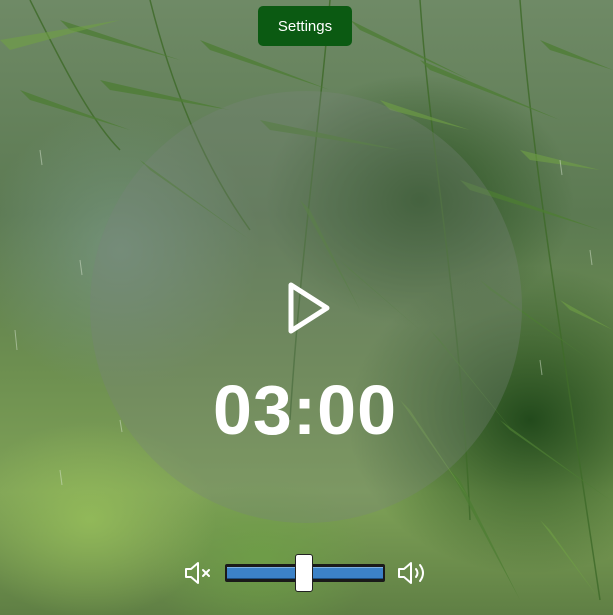 Image resolution: width=613 pixels, height=615 pixels. I want to click on play-icon, so click(309, 308).